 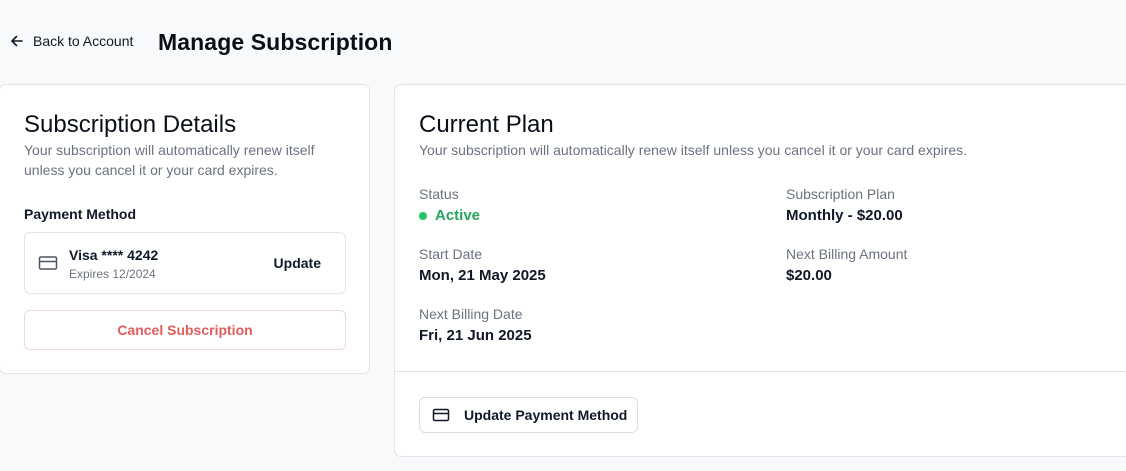 I want to click on card-name: Visa **** 4242, so click(x=114, y=255).